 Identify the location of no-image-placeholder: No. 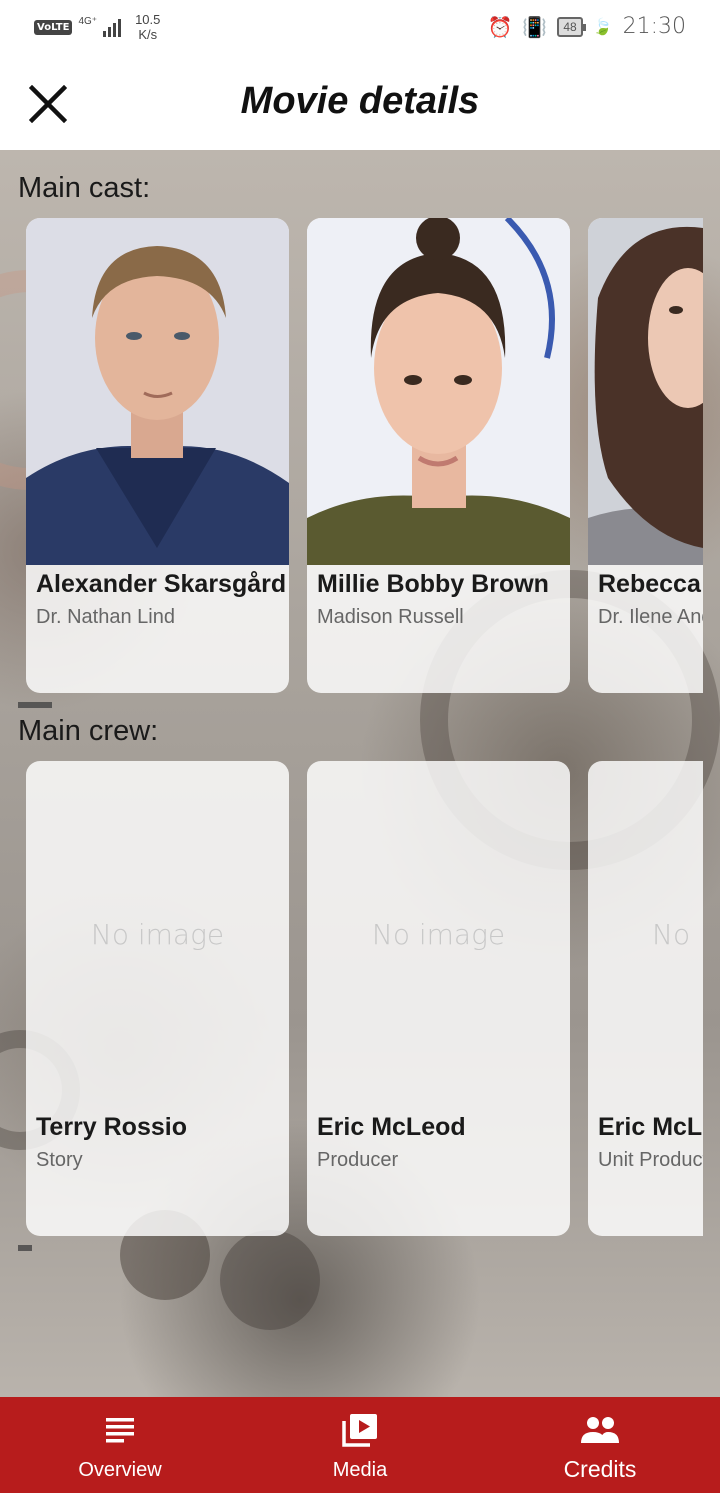
(671, 934).